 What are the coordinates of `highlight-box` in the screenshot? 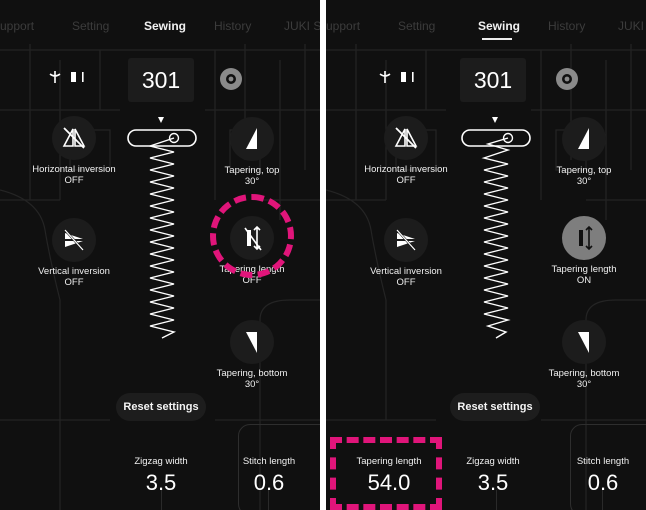 It's located at (386, 473).